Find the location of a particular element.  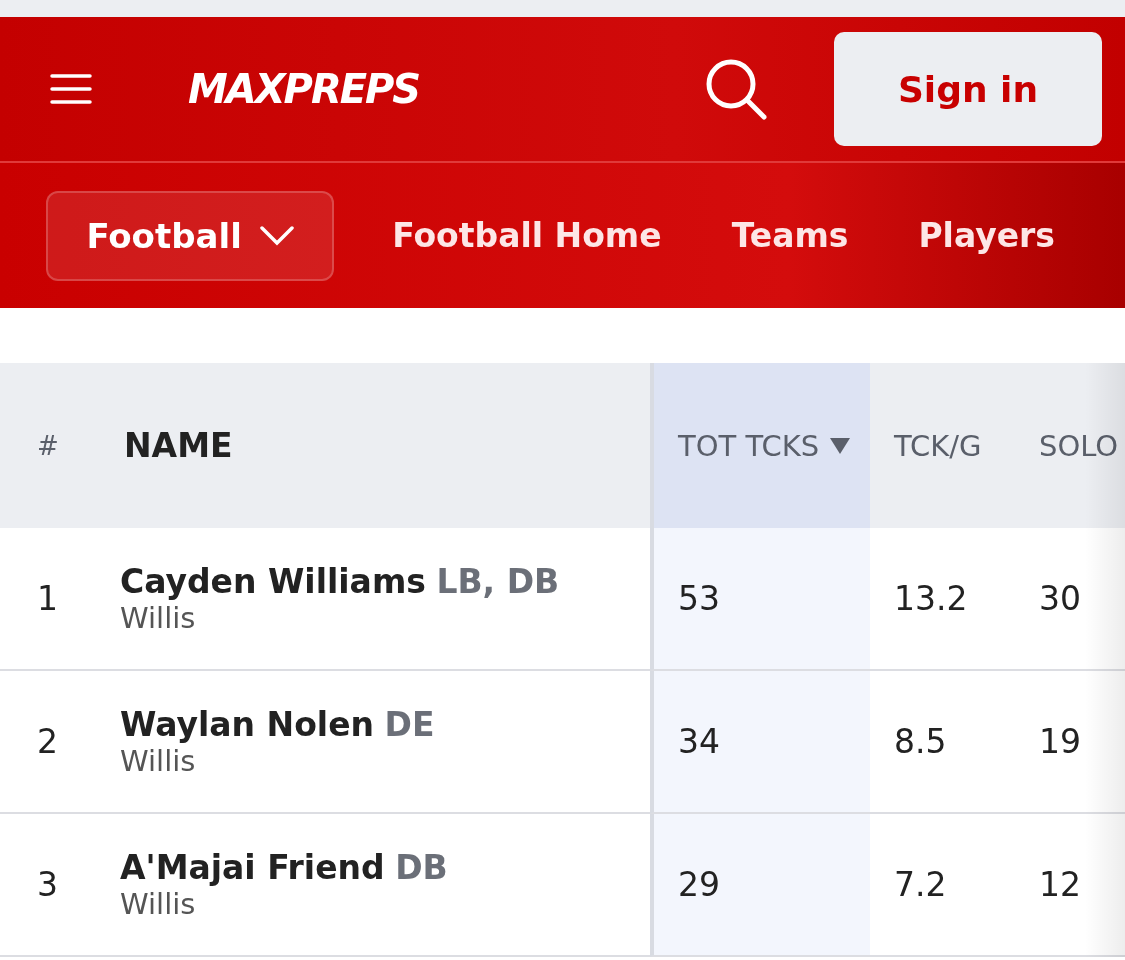

nav-link: Players is located at coordinates (986, 235).